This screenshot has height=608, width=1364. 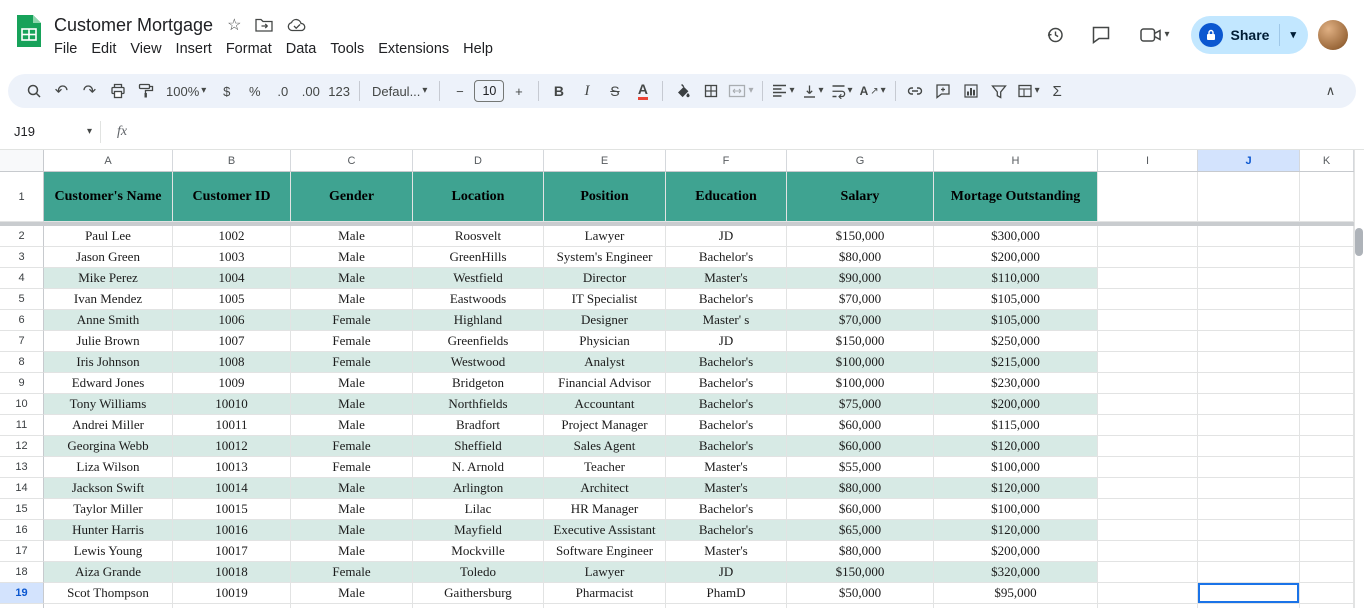 What do you see at coordinates (726, 593) in the screenshot?
I see `cell: PhamD` at bounding box center [726, 593].